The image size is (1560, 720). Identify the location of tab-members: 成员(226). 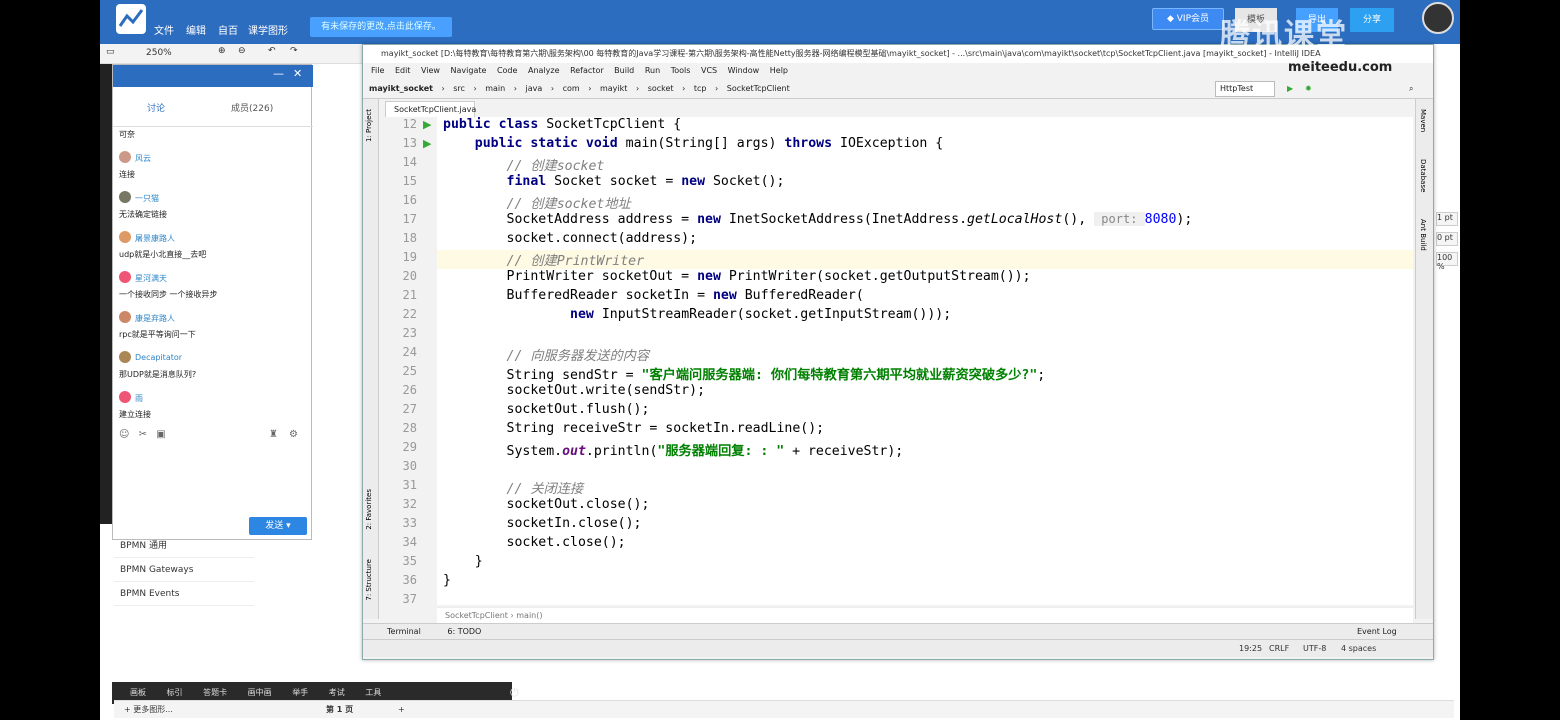
(252, 107).